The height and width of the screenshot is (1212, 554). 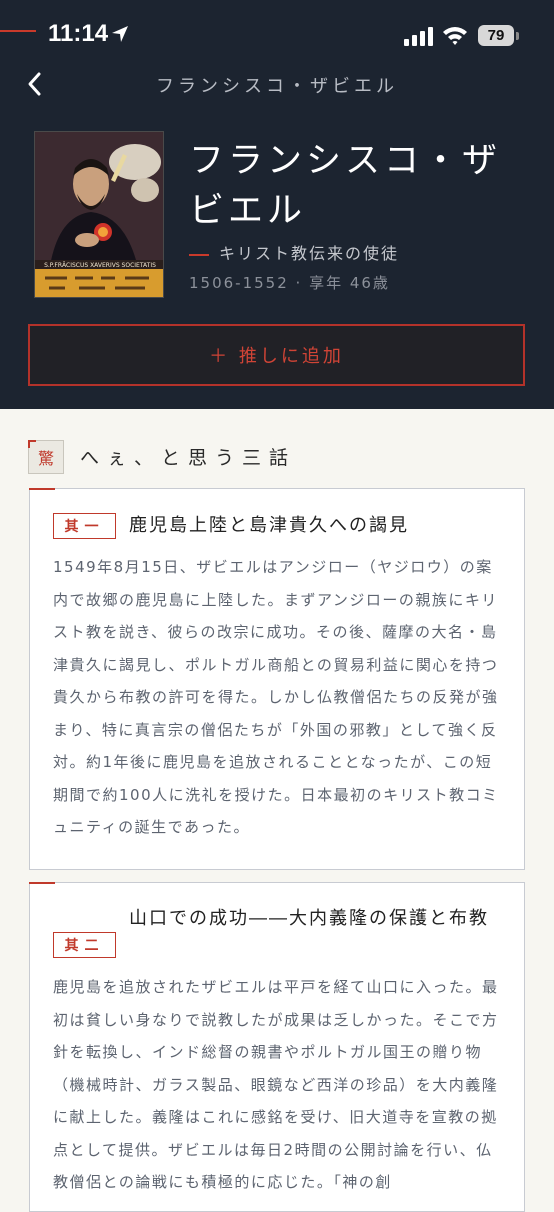 What do you see at coordinates (120, 34) in the screenshot?
I see `location-arrow-icon` at bounding box center [120, 34].